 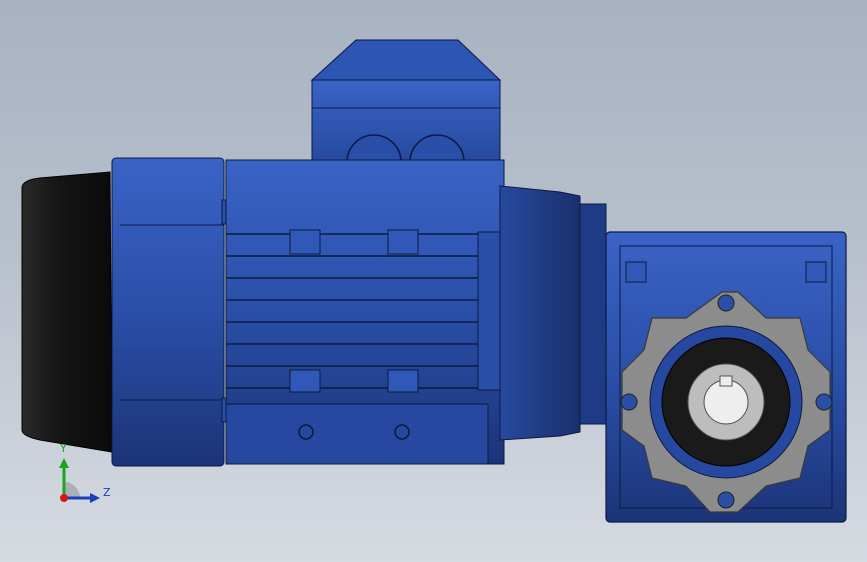 What do you see at coordinates (174, 312) in the screenshot?
I see `rear-end-shield` at bounding box center [174, 312].